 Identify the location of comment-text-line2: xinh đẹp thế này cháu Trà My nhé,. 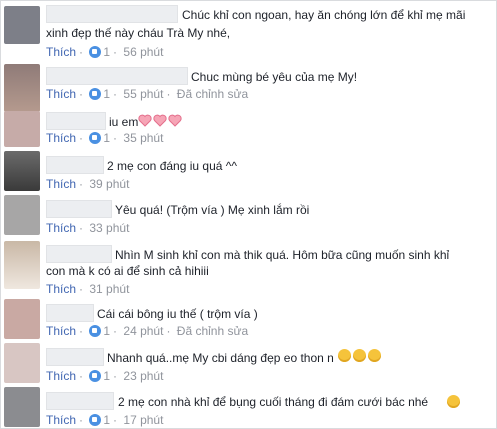
(138, 33).